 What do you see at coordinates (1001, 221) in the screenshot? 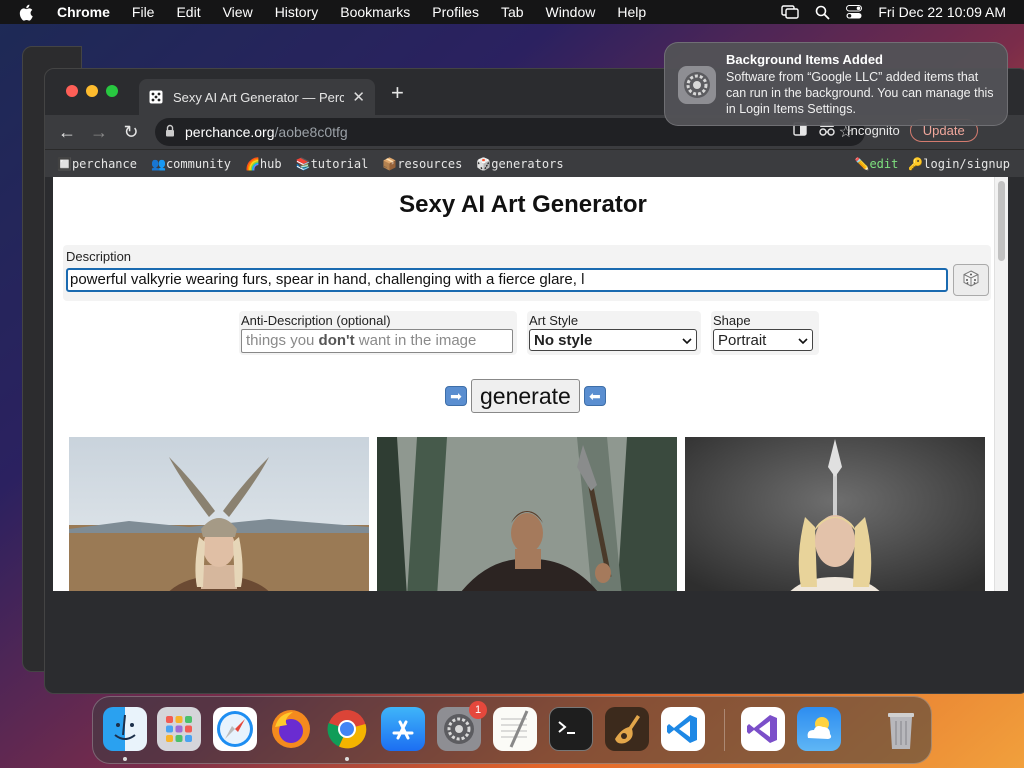
I see `scrollbar-thumb` at bounding box center [1001, 221].